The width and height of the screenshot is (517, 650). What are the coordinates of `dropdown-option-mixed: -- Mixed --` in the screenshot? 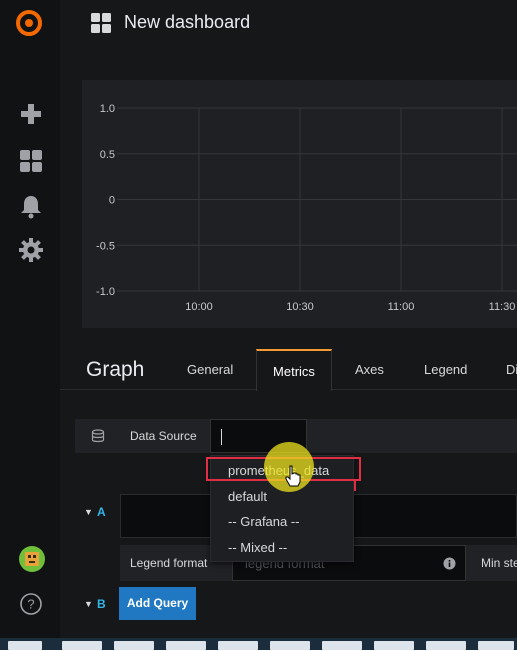 It's located at (257, 547).